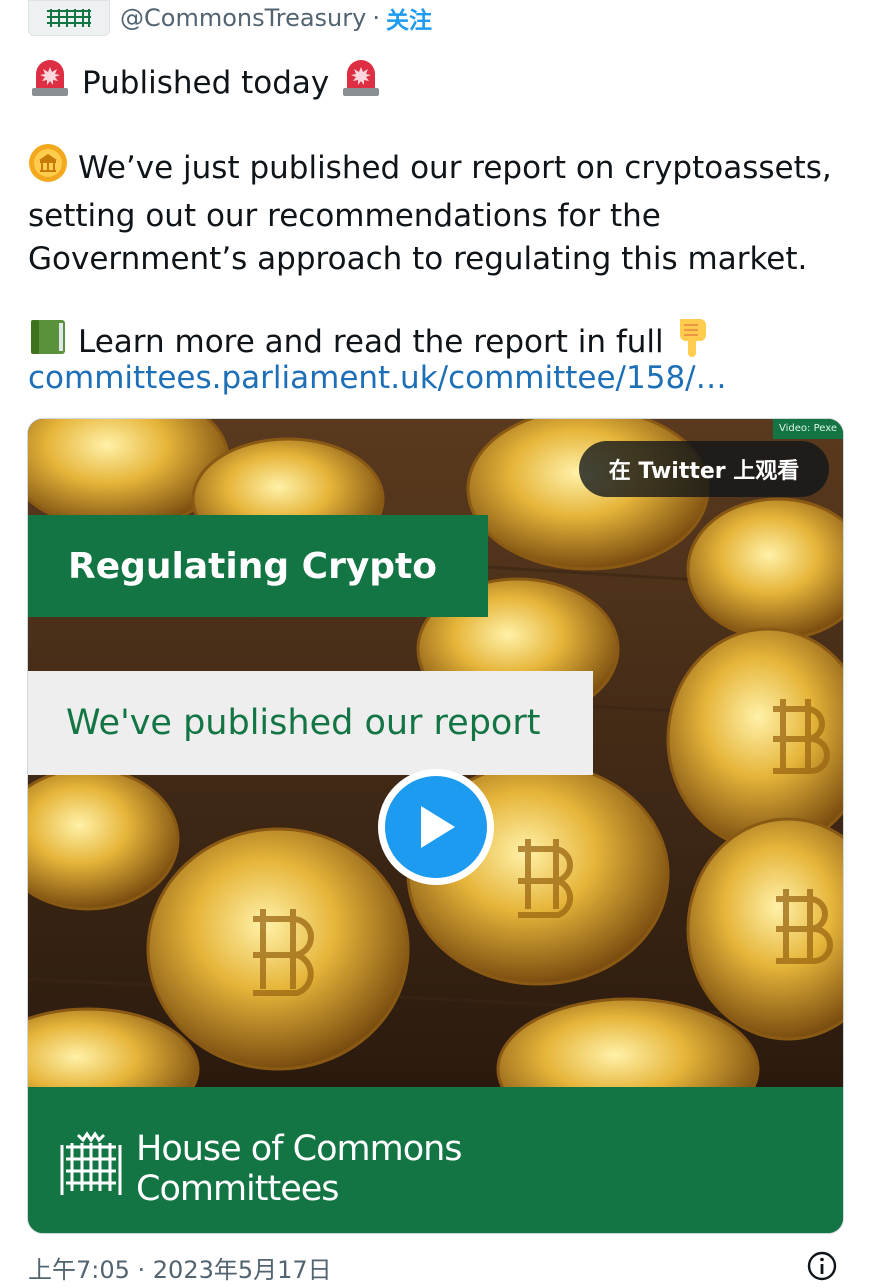 This screenshot has height=1288, width=872. Describe the element at coordinates (438, 84) in the screenshot. I see `tweet-line-published: Published today` at that location.